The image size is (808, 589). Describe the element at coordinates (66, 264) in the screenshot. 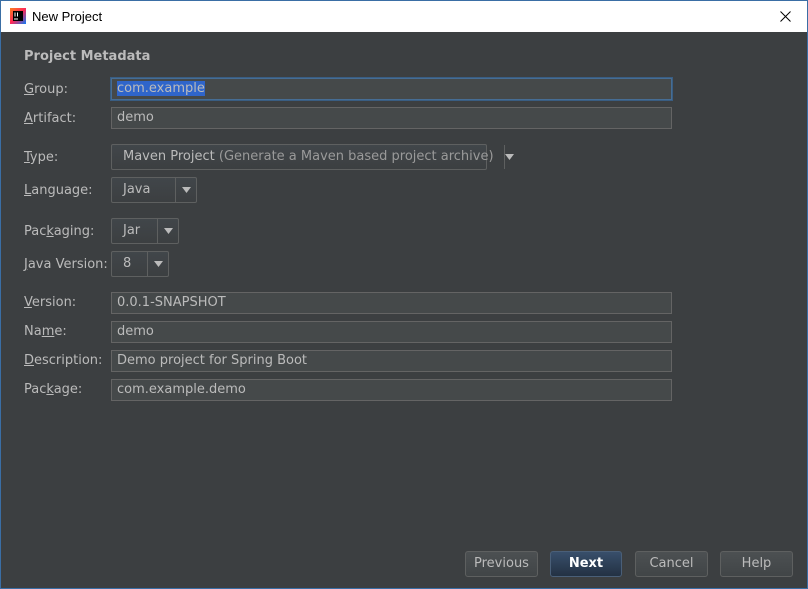

I see `java-version-label: Java Version:` at that location.